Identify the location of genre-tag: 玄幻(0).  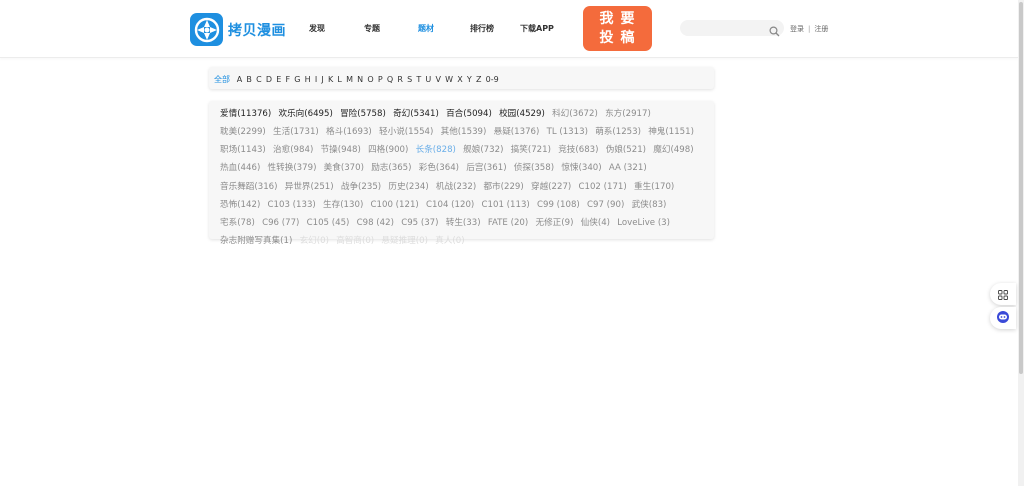
(314, 241).